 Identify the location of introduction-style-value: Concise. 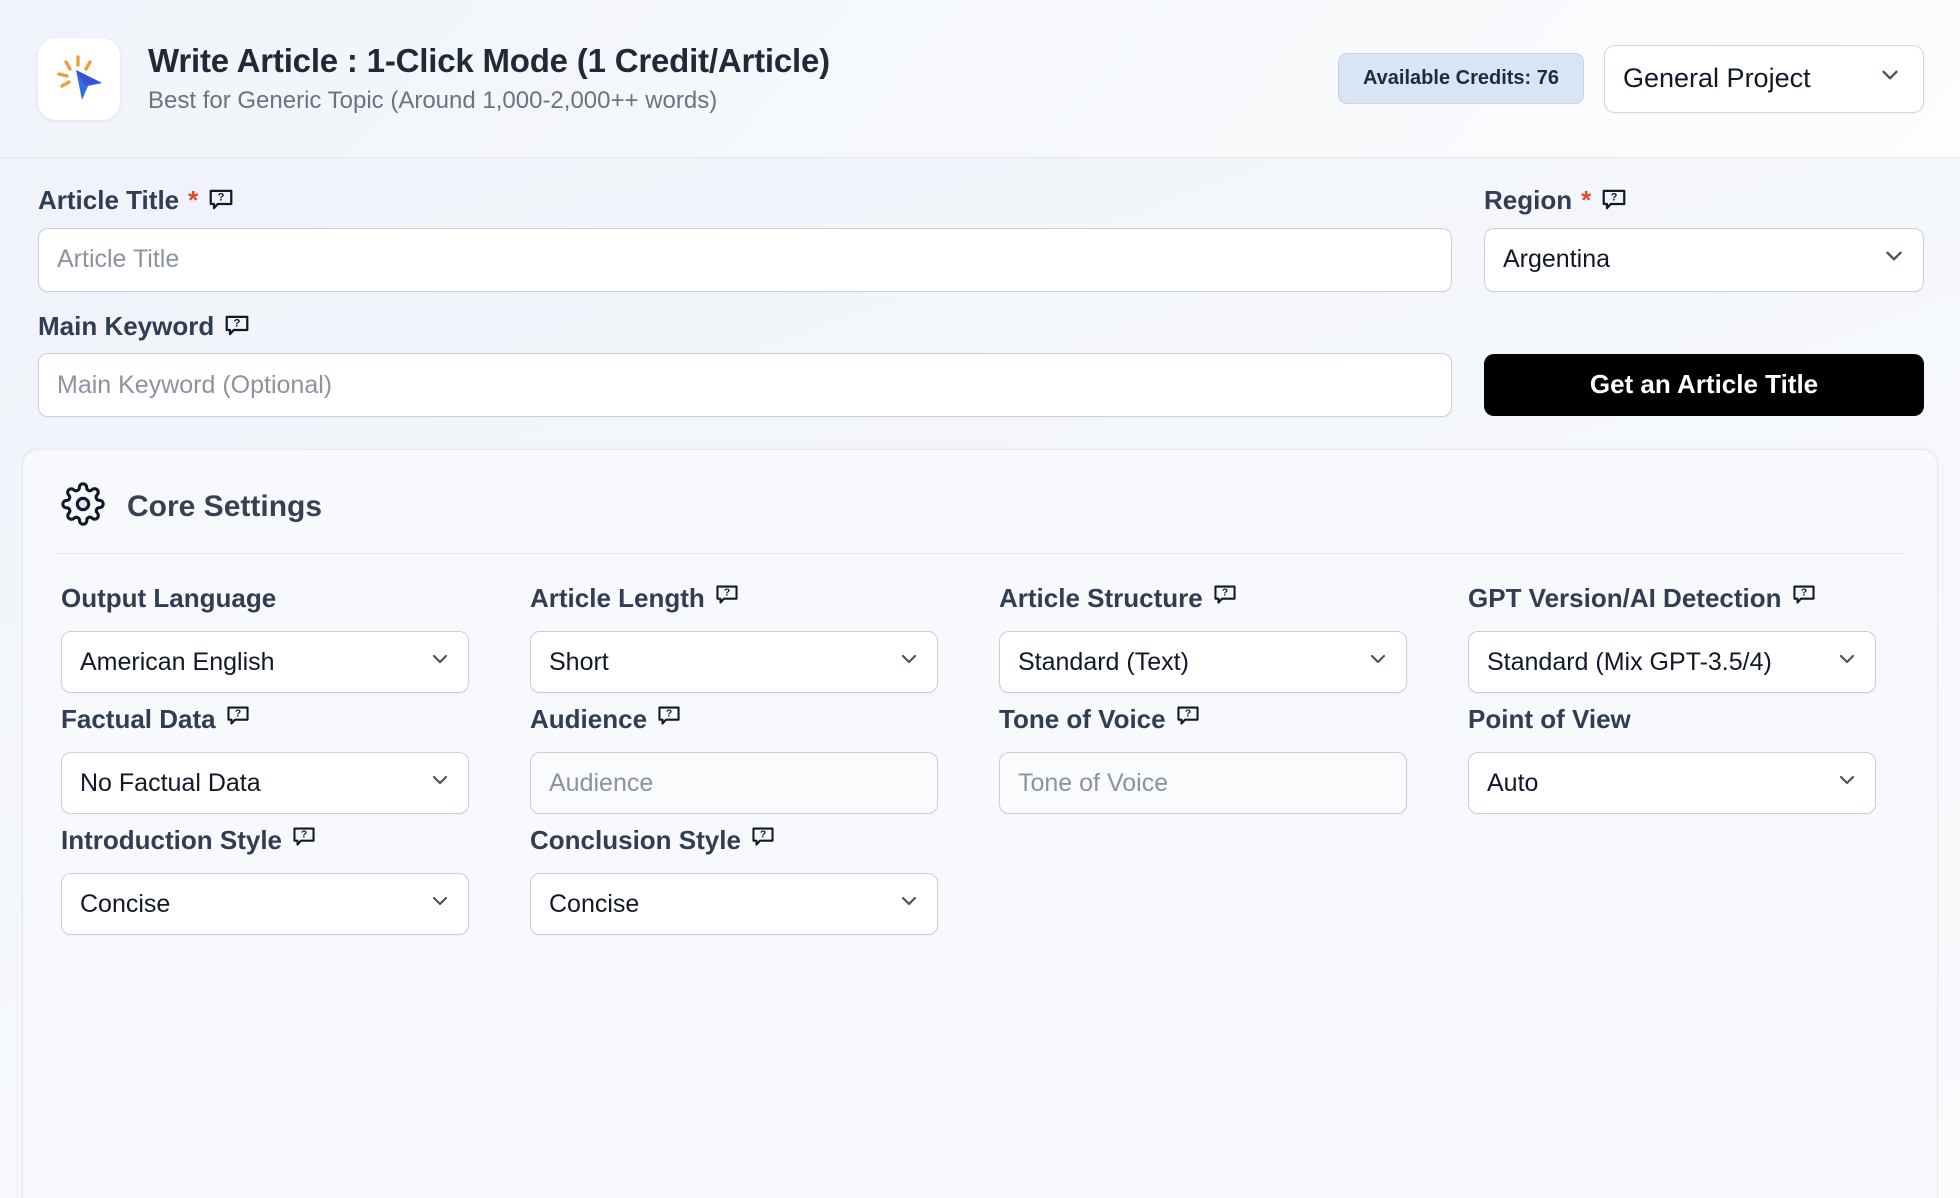
(125, 903).